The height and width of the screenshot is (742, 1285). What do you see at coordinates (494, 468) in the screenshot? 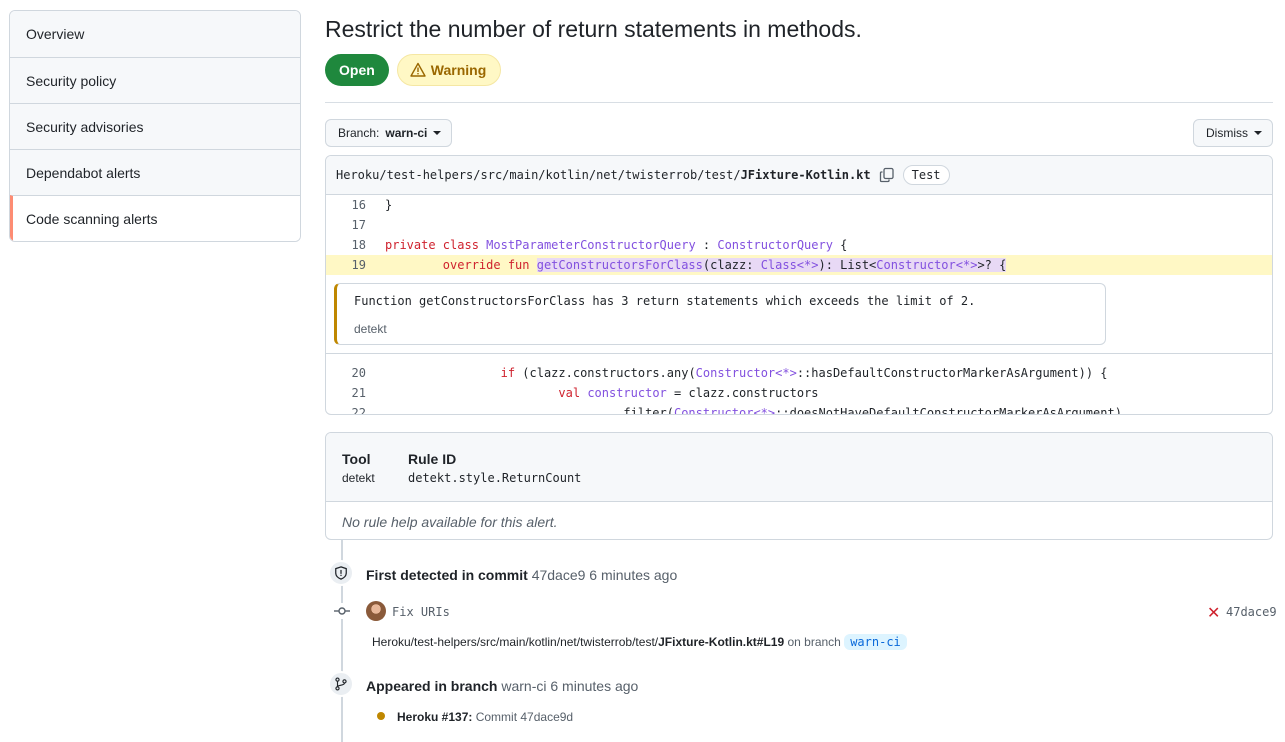
I see `rule-id-column: Rule ID detekt.style.ReturnCount` at bounding box center [494, 468].